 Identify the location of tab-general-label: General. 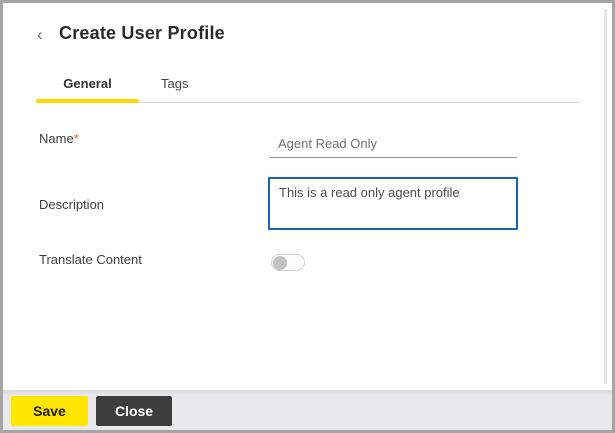
(87, 83).